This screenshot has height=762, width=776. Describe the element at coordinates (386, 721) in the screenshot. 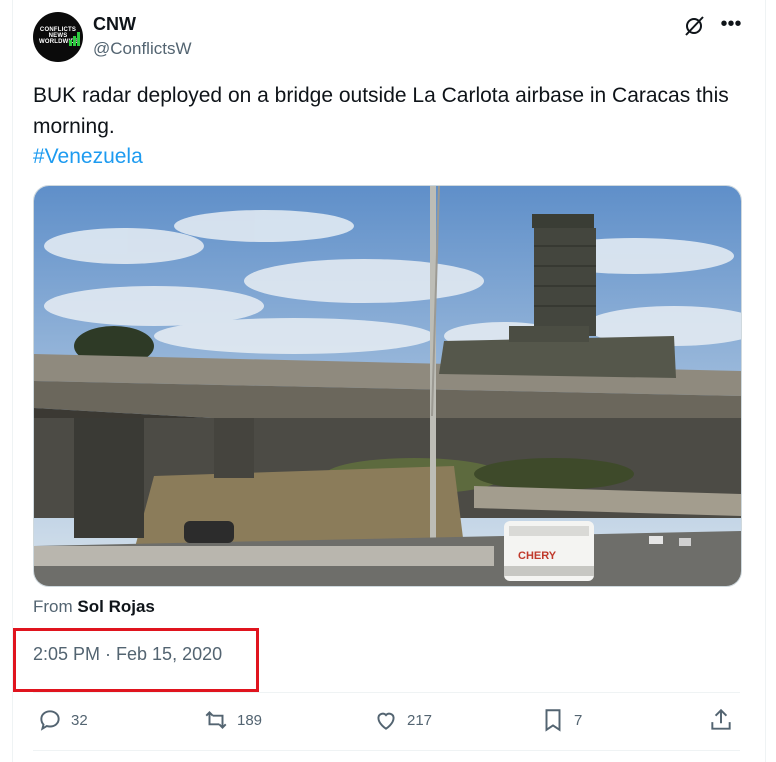

I see `like-icon` at that location.